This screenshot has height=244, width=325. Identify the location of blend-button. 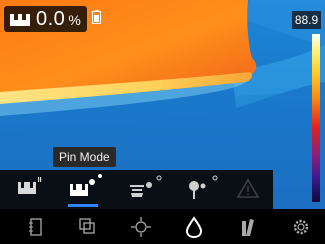
(87, 226).